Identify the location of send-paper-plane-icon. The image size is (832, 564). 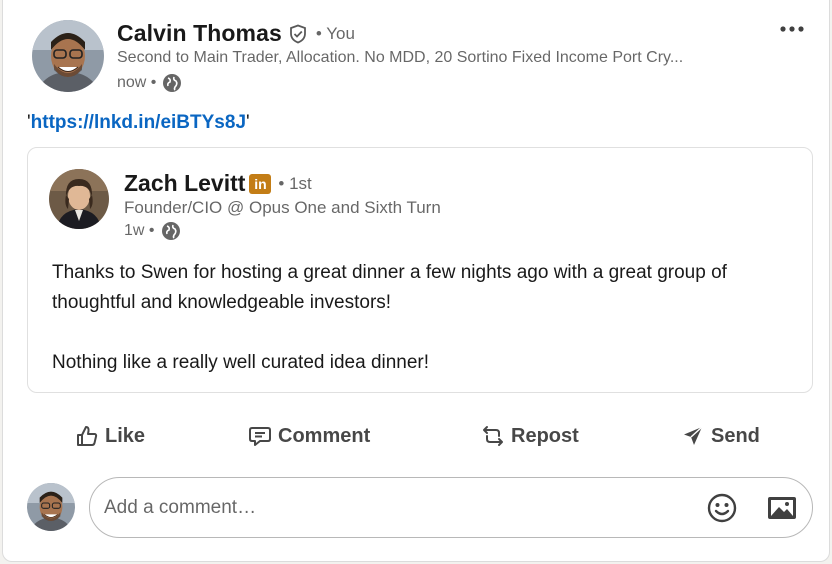
(693, 435).